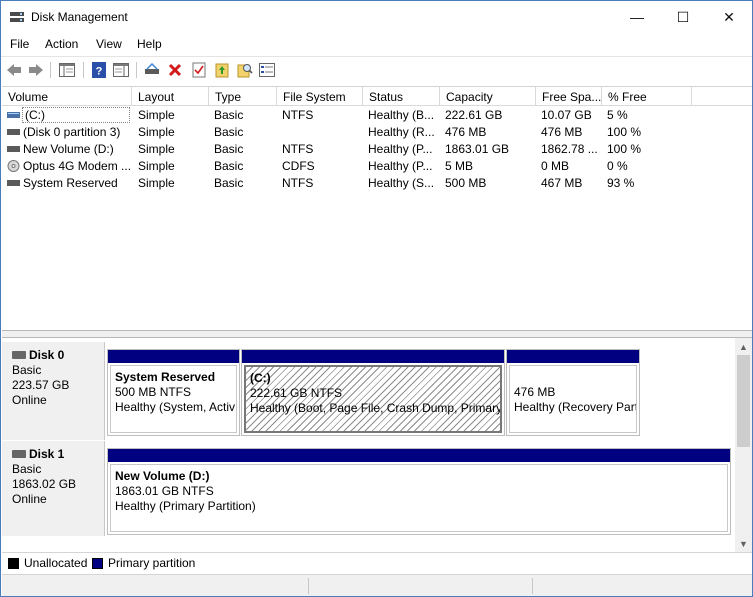  I want to click on volume-name: System Reserved, so click(70, 183).